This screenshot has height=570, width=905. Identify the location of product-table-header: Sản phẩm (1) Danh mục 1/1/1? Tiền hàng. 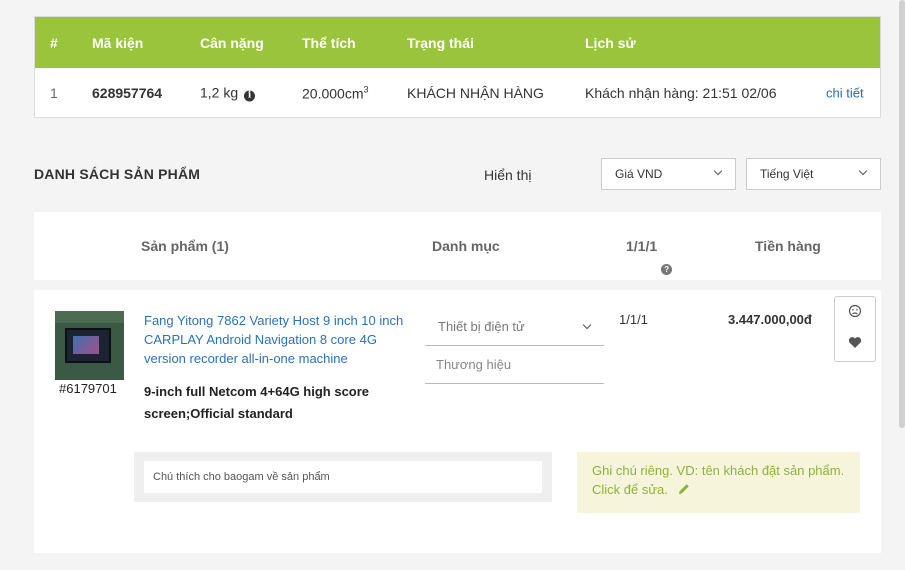
(457, 246).